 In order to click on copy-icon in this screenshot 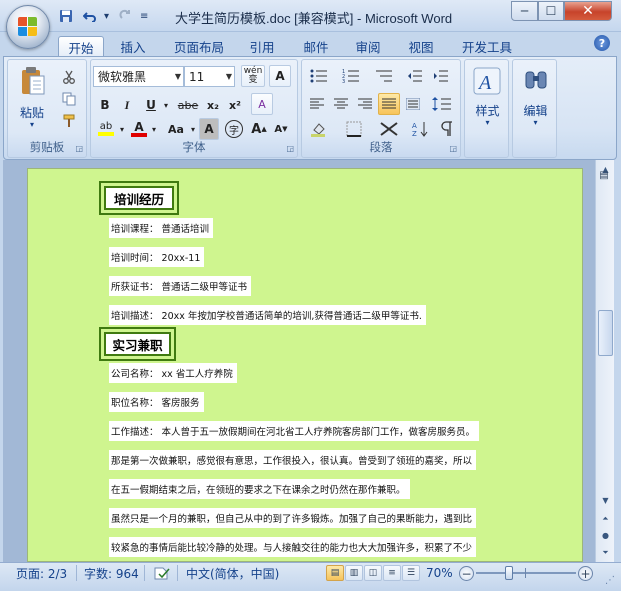, I will do `click(69, 99)`.